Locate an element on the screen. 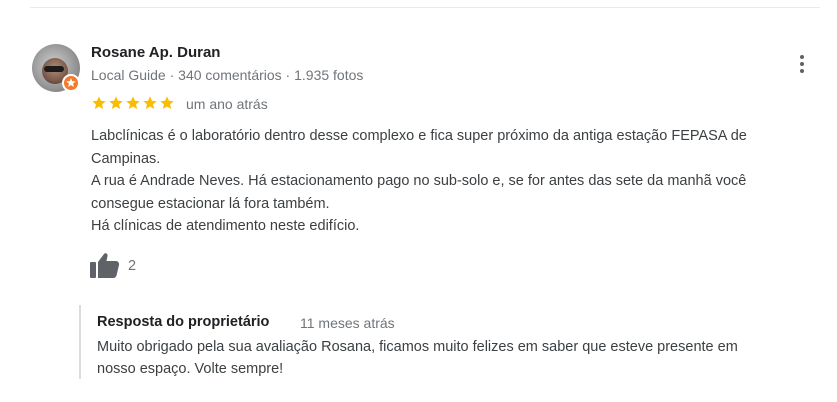  owner-response-time: 11 meses atrás is located at coordinates (347, 323).